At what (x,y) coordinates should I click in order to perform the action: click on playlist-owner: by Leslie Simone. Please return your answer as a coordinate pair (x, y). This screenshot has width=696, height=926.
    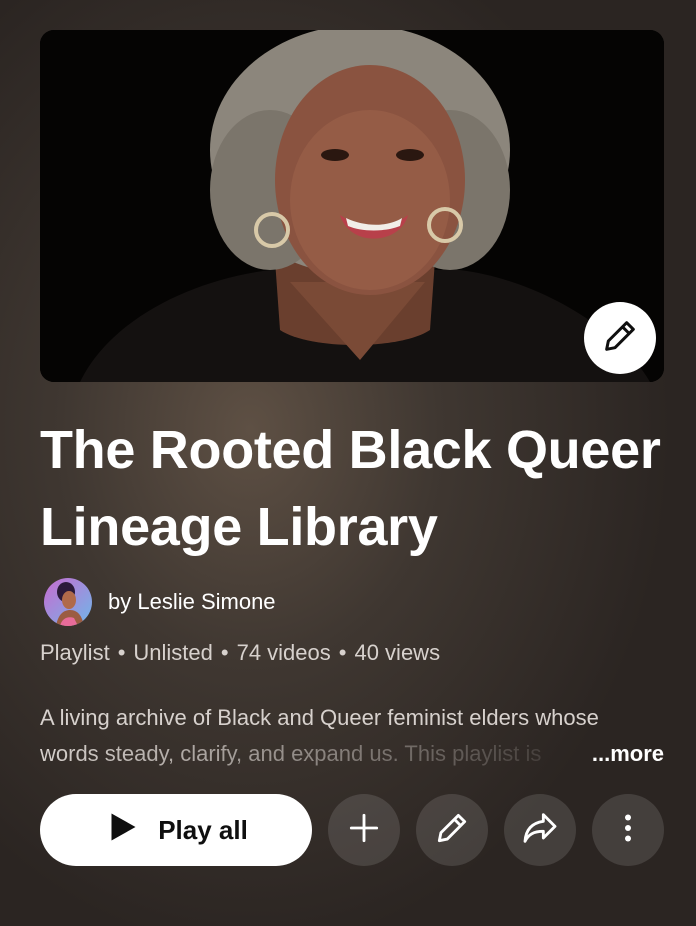
    Looking at the image, I should click on (160, 602).